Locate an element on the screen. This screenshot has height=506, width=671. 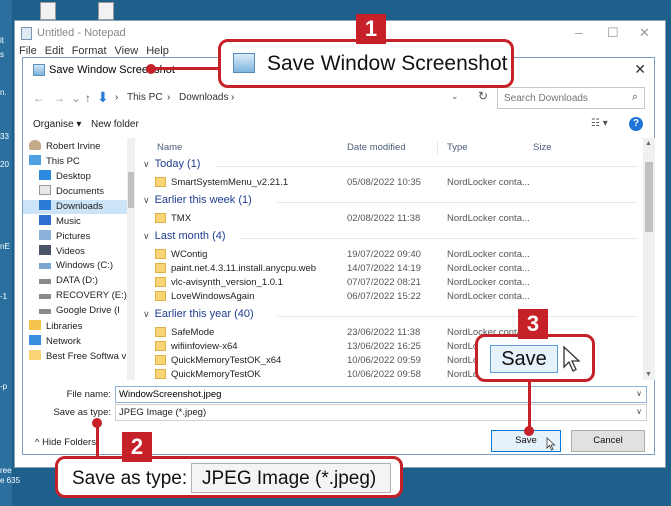
cancel-button: Cancel is located at coordinates (608, 441).